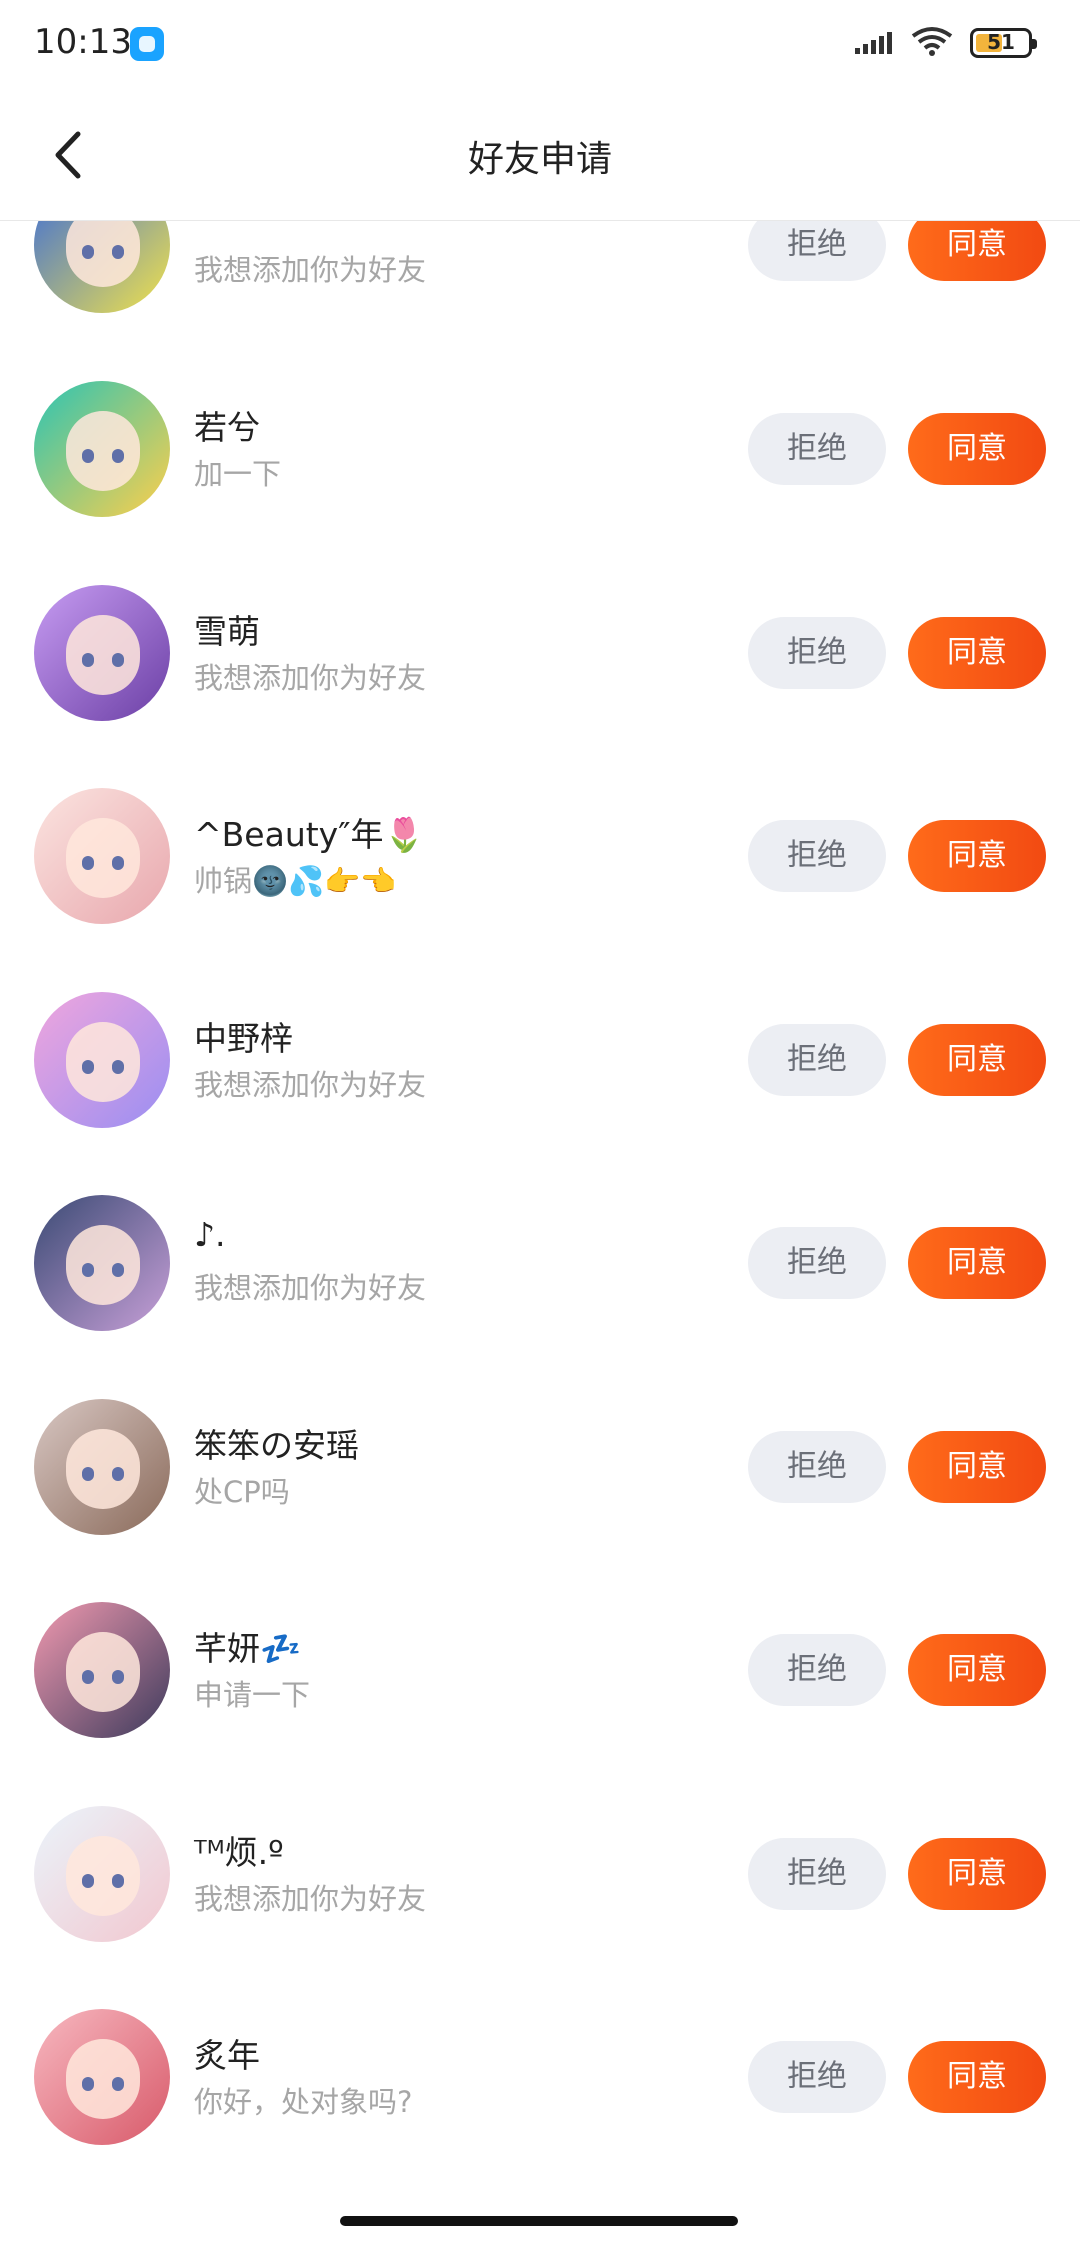  Describe the element at coordinates (227, 427) in the screenshot. I see `requester-name: 若兮` at that location.